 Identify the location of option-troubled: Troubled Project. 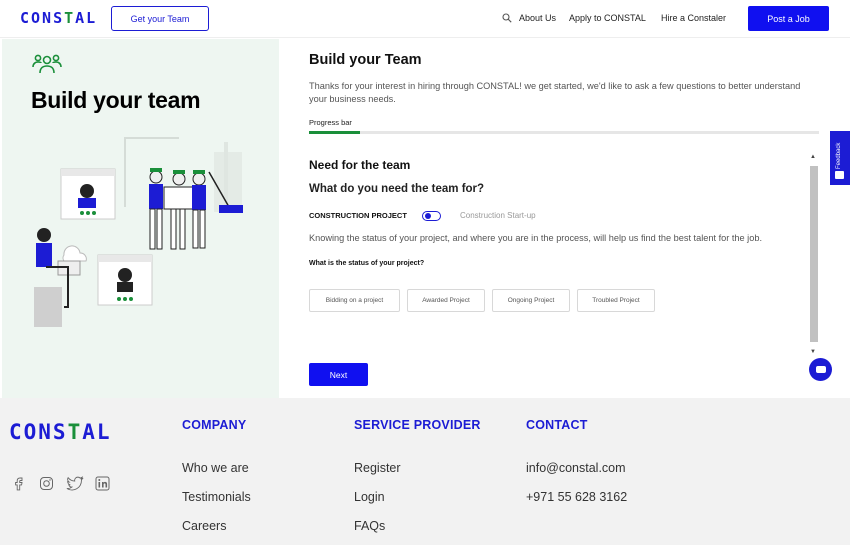
(616, 300).